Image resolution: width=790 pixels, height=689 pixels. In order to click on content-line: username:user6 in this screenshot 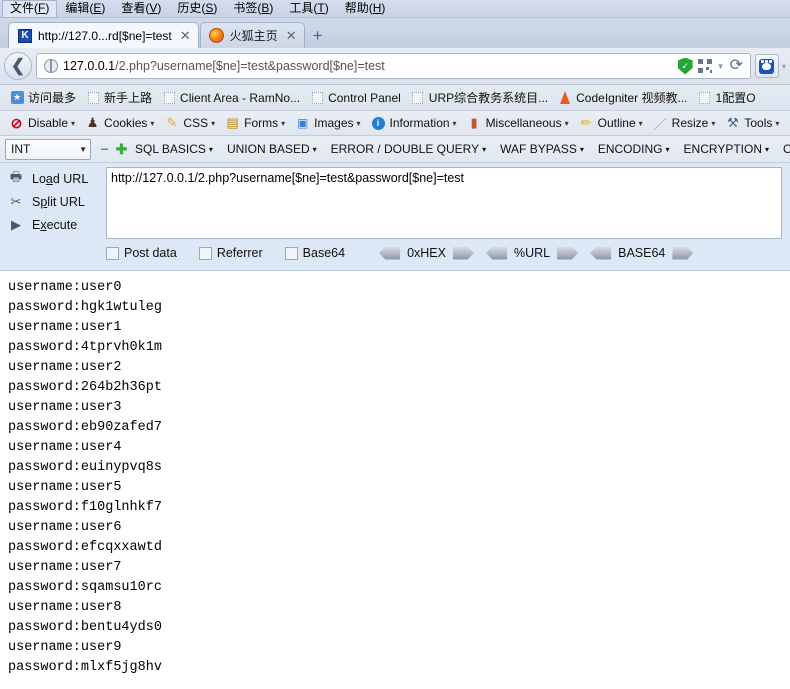, I will do `click(65, 527)`.